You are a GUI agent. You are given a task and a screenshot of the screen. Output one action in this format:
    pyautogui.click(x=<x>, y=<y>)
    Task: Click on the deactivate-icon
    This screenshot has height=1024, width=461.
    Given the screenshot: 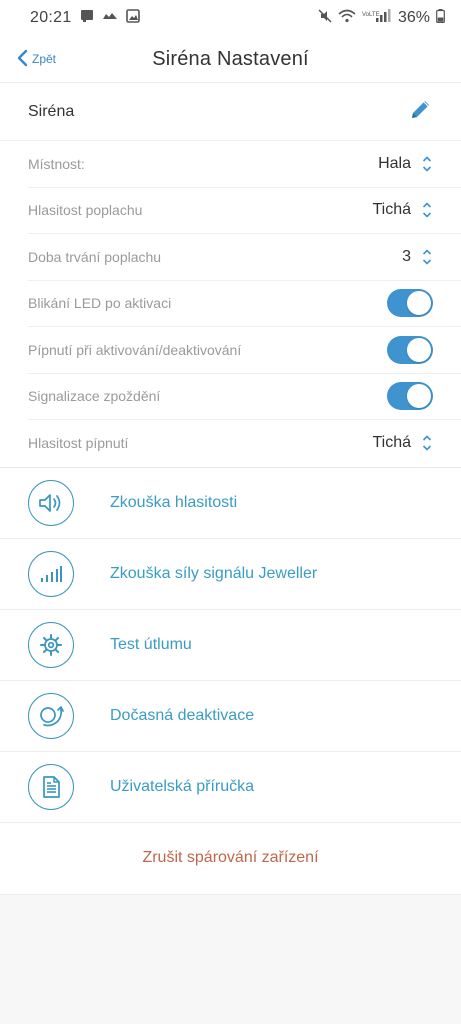 What is the action you would take?
    pyautogui.click(x=51, y=715)
    